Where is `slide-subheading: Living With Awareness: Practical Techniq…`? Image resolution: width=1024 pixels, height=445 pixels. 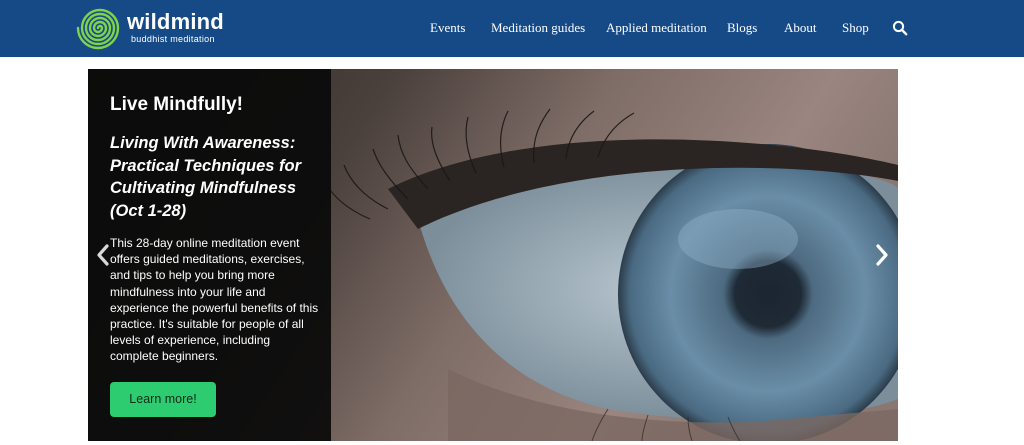
slide-subheading: Living With Awareness: Practical Techniq… is located at coordinates (206, 177).